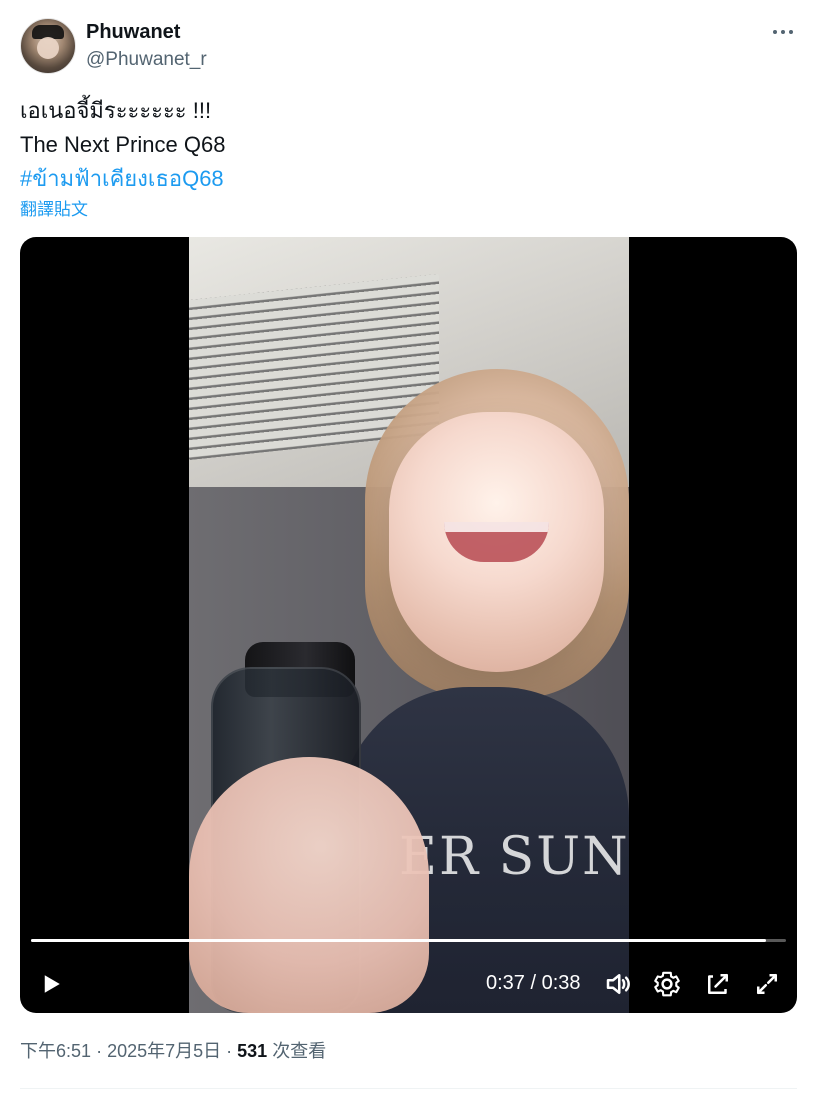  Describe the element at coordinates (164, 1051) in the screenshot. I see `post-date: 2025年7月5日` at that location.